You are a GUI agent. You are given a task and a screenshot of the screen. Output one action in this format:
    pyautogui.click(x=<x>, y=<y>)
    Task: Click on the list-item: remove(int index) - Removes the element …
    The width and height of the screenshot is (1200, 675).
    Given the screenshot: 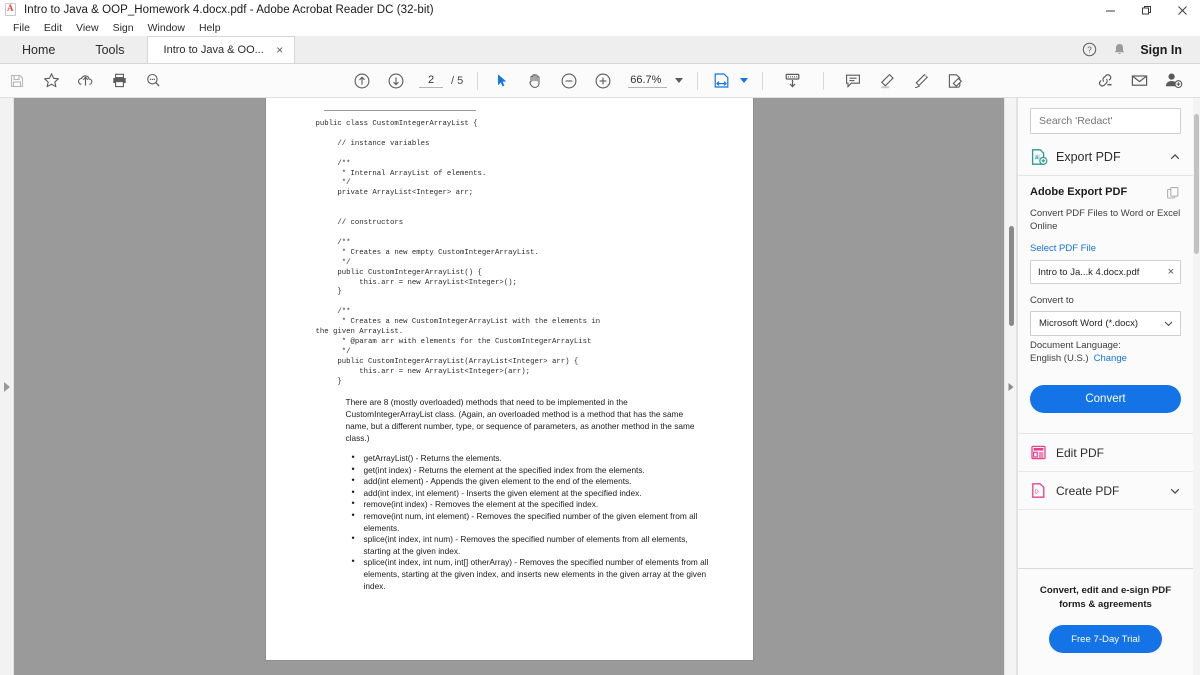 What is the action you would take?
    pyautogui.click(x=531, y=504)
    